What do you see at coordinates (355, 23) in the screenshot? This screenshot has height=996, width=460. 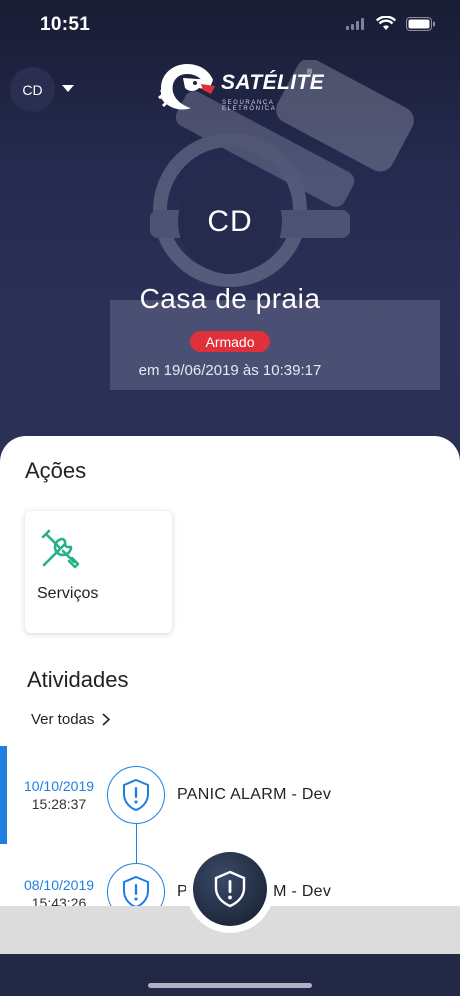 I see `signal-icon` at bounding box center [355, 23].